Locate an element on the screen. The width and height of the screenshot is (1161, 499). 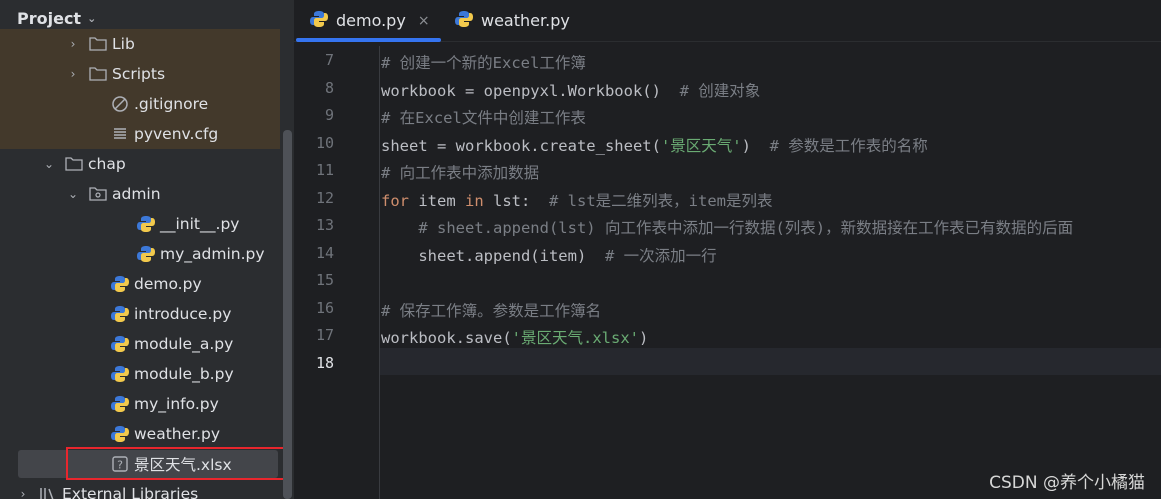
code-line: sheet.append(item) # 一次添加一行 is located at coordinates (549, 255).